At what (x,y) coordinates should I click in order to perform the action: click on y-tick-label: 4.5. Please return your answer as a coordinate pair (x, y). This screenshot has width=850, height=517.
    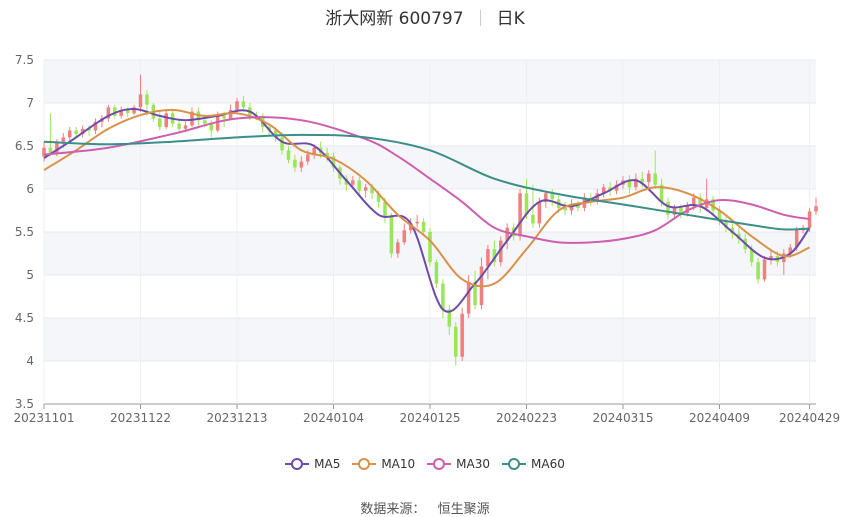
    Looking at the image, I should click on (24, 318).